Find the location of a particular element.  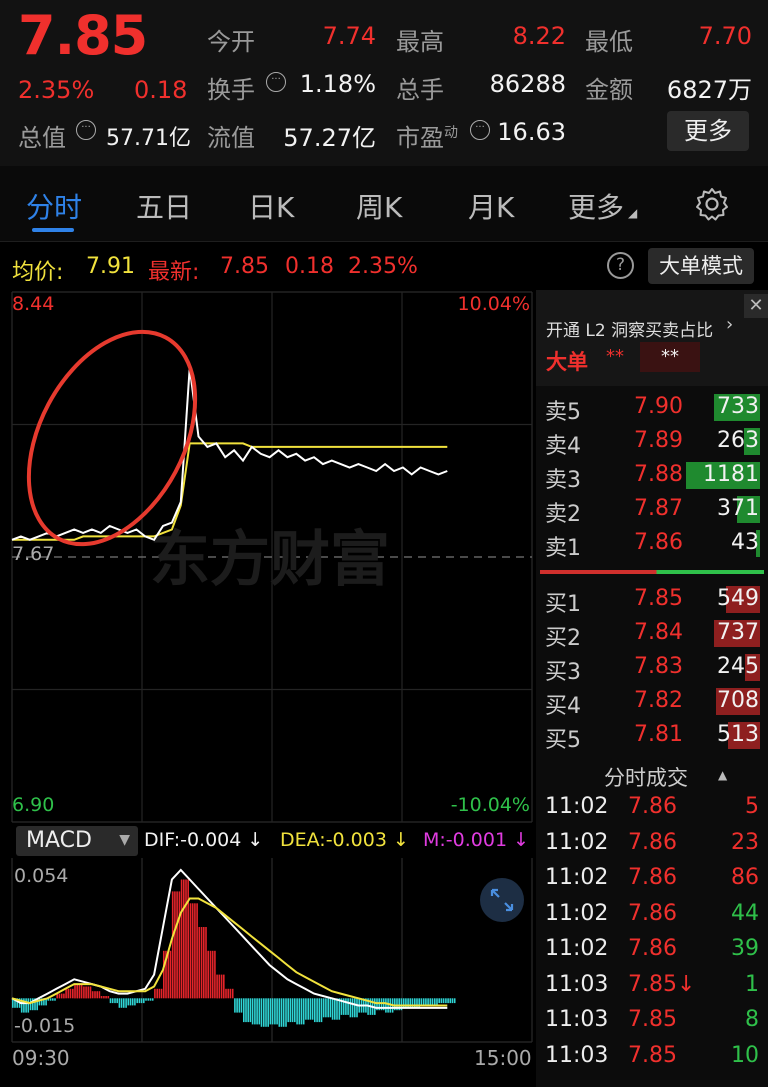

trade-row: 11:03 7.85 10 is located at coordinates (652, 1056).